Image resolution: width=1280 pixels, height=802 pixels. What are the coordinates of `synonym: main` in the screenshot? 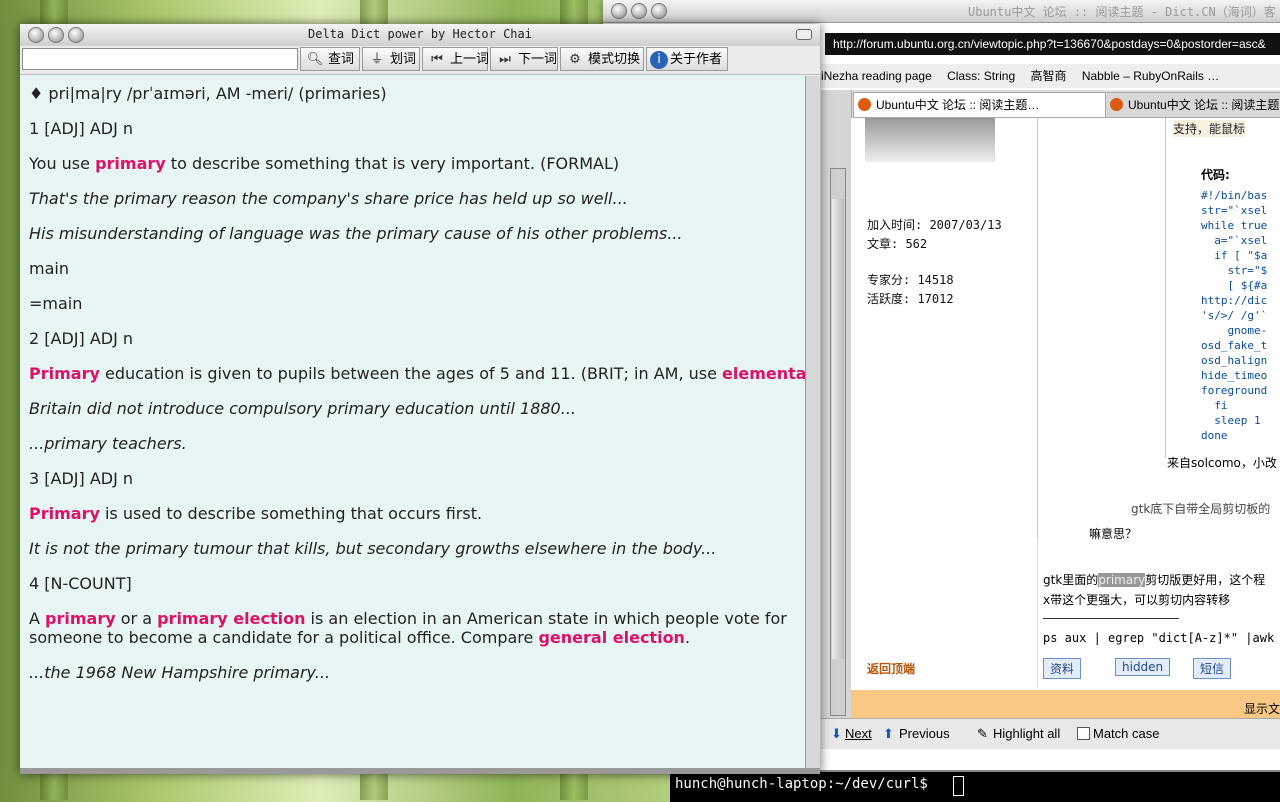 It's located at (49, 268).